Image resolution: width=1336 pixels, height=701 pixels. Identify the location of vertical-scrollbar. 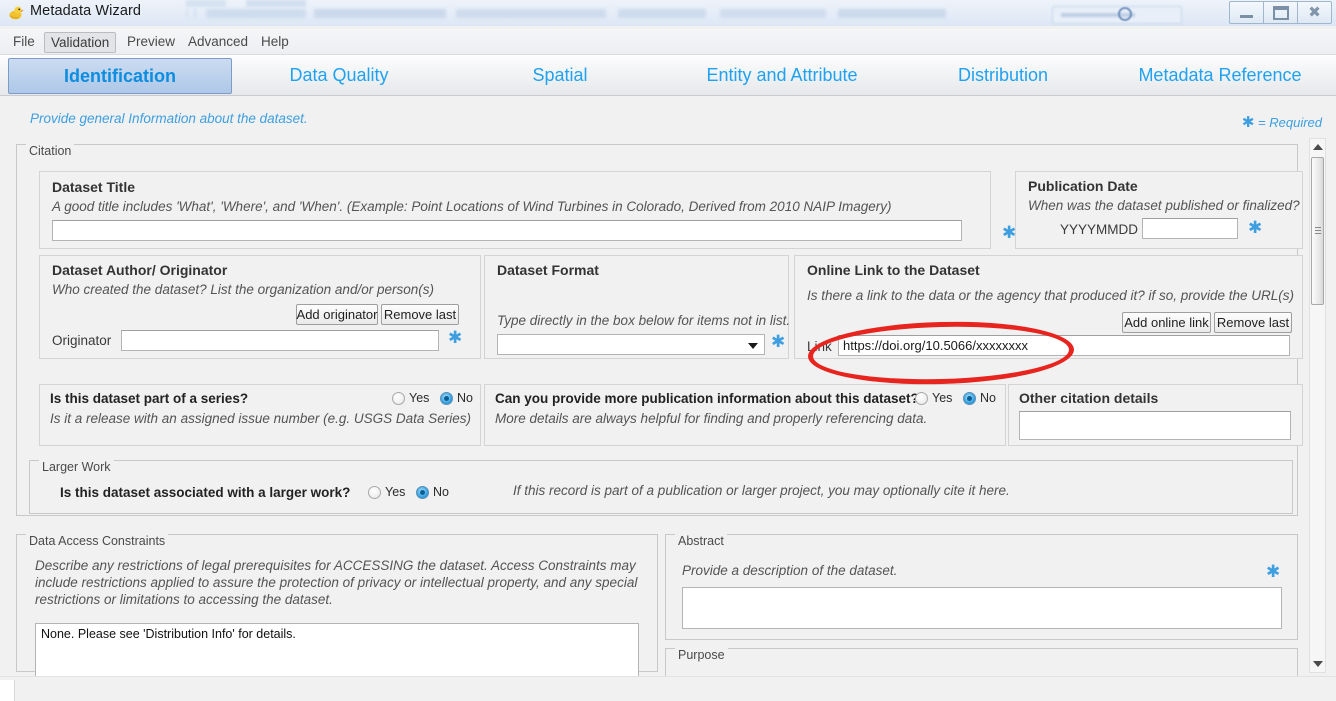
(1317, 405).